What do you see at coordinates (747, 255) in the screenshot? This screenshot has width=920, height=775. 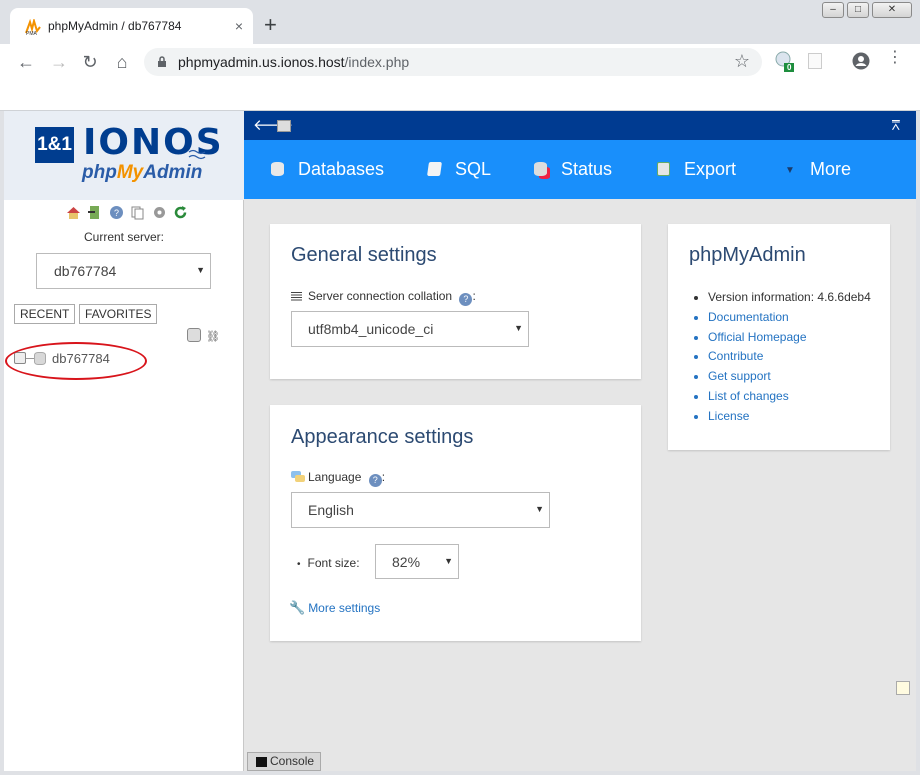 I see `phpmyadmin-title: phpMyAdmin` at bounding box center [747, 255].